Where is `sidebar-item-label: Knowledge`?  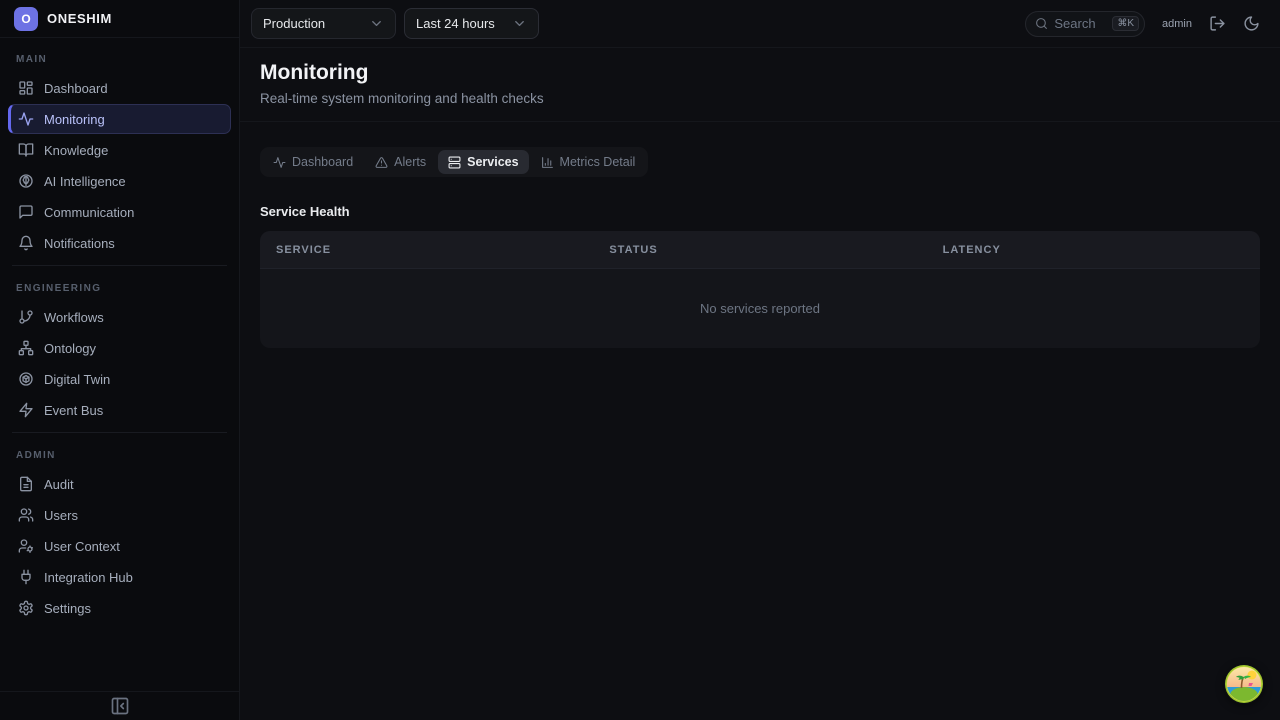 sidebar-item-label: Knowledge is located at coordinates (76, 150).